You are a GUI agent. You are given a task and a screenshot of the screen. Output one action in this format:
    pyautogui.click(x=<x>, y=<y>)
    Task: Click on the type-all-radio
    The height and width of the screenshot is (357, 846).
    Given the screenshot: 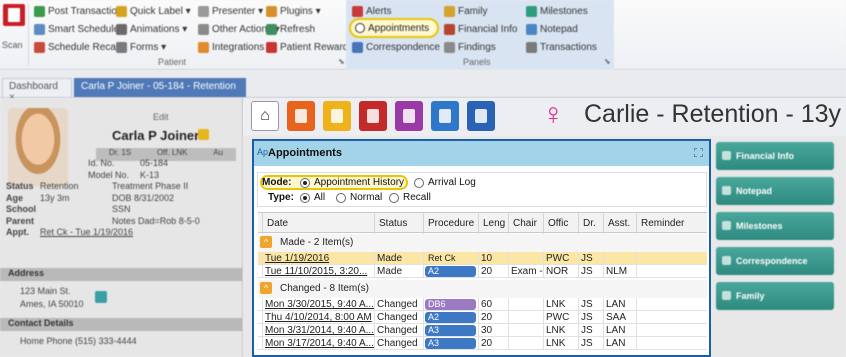 What is the action you would take?
    pyautogui.click(x=305, y=198)
    